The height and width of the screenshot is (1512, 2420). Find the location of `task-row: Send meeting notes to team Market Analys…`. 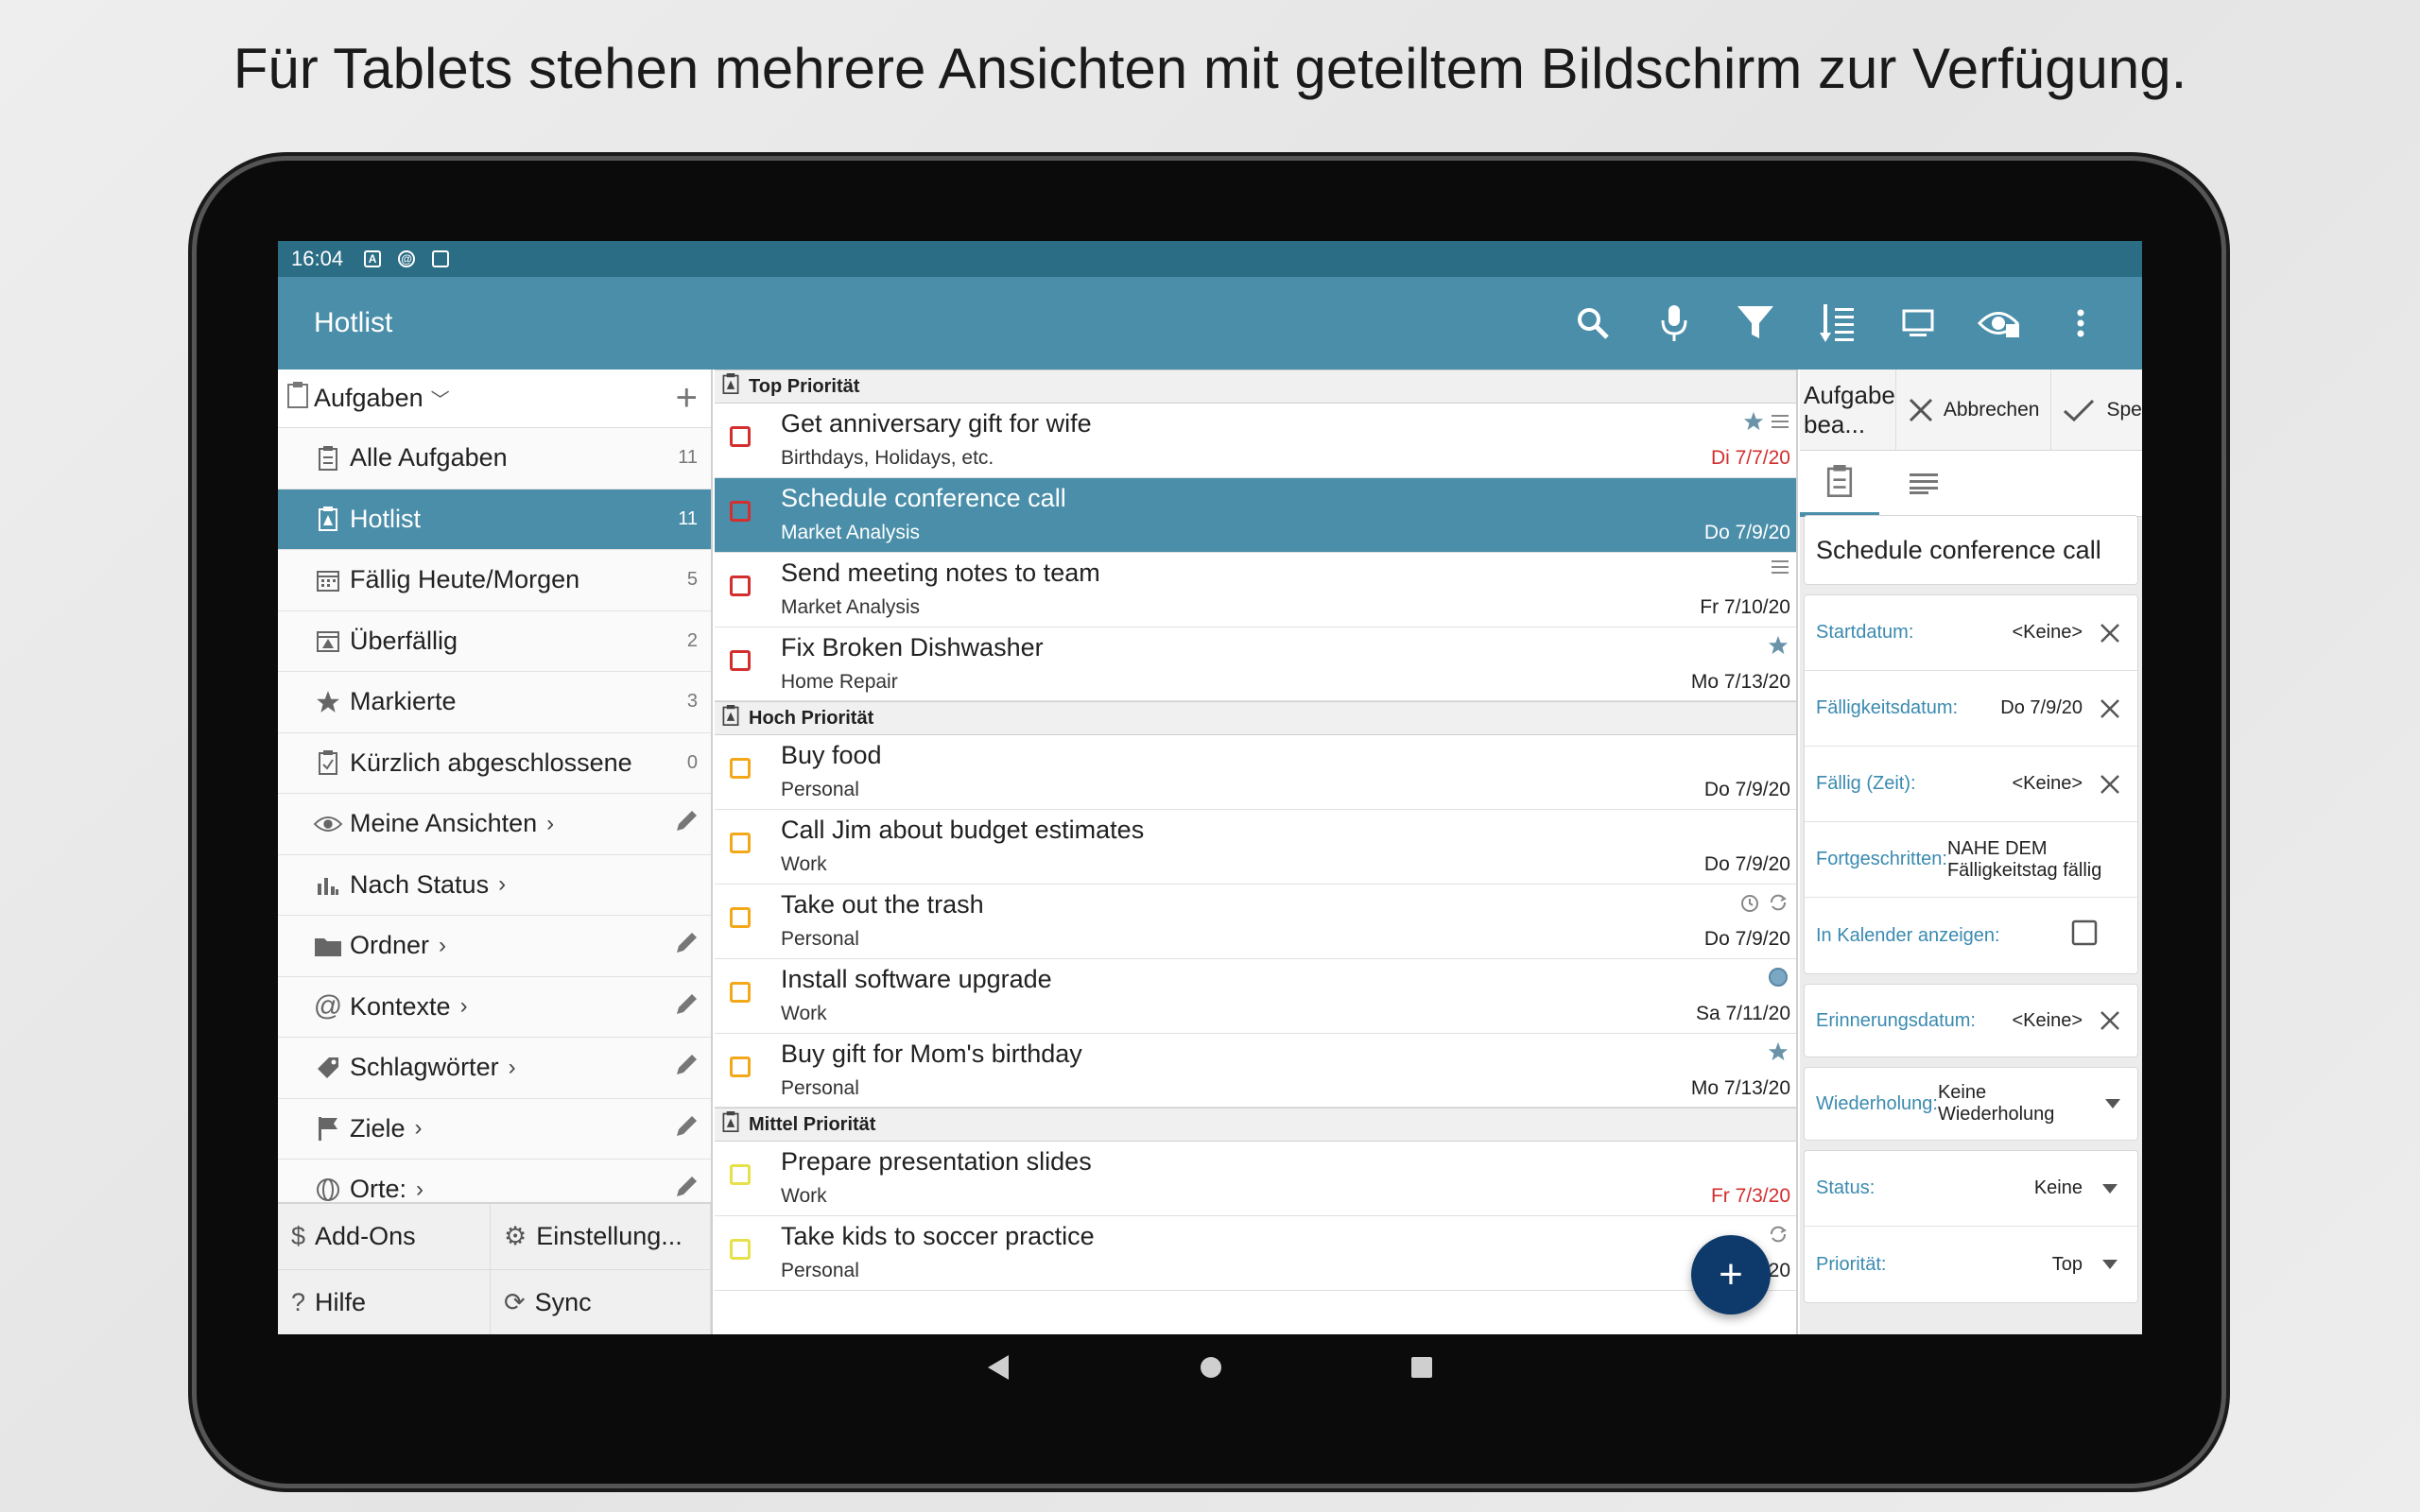

task-row: Send meeting notes to team Market Analys… is located at coordinates (1255, 590).